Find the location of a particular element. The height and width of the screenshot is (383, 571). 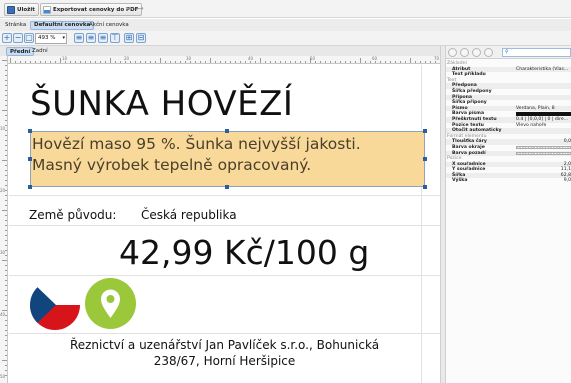

align-left-icon: ≡ is located at coordinates (79, 38).